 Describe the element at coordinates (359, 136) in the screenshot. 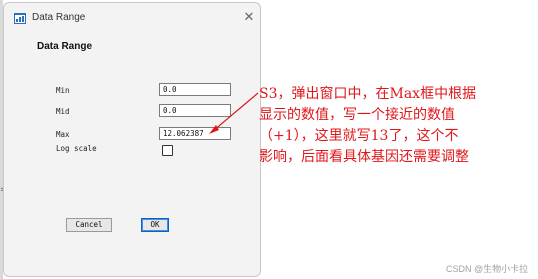

I see `annotation-line: （+1），这里就写13了，这个不` at that location.